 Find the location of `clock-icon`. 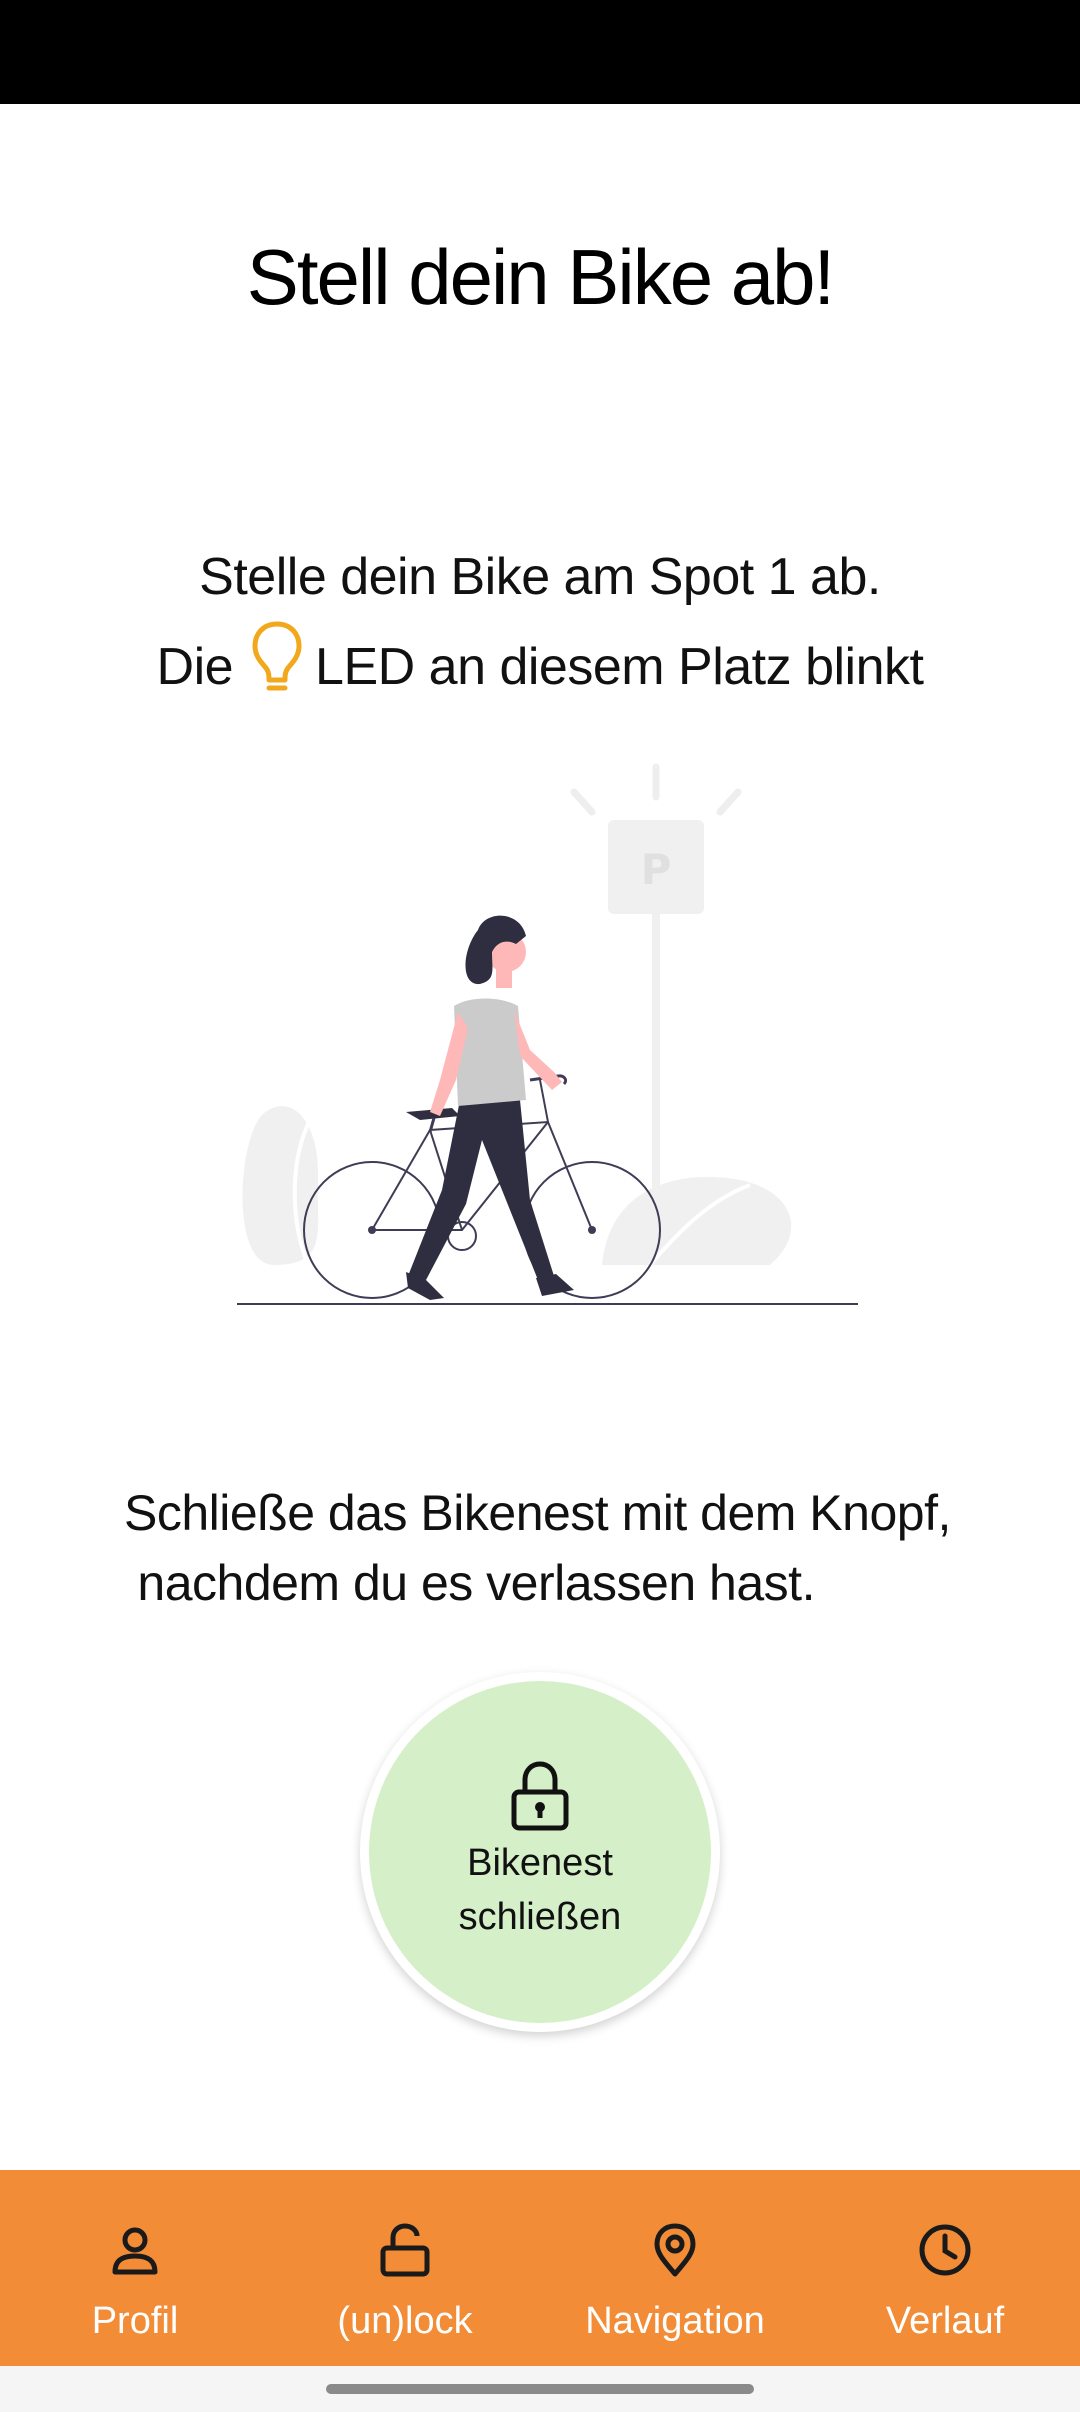

clock-icon is located at coordinates (945, 2250).